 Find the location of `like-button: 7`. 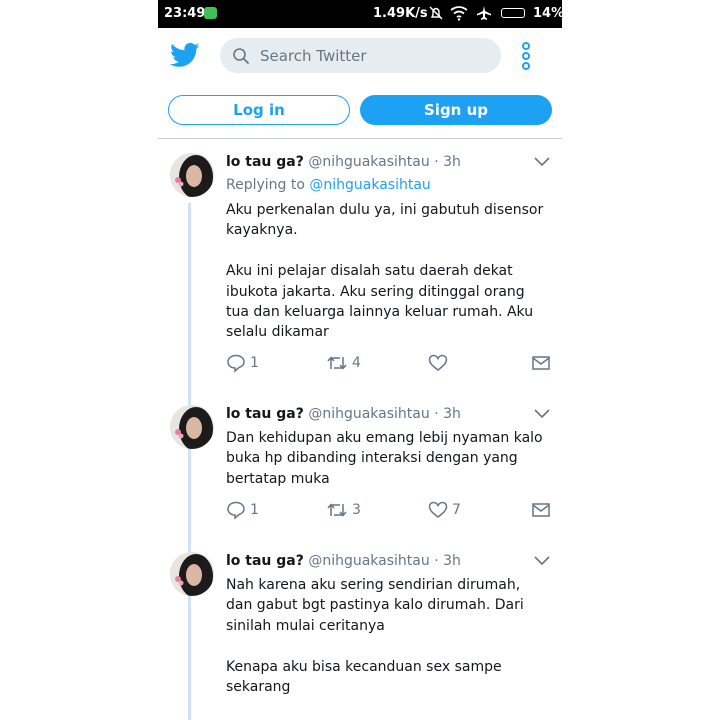

like-button: 7 is located at coordinates (444, 510).